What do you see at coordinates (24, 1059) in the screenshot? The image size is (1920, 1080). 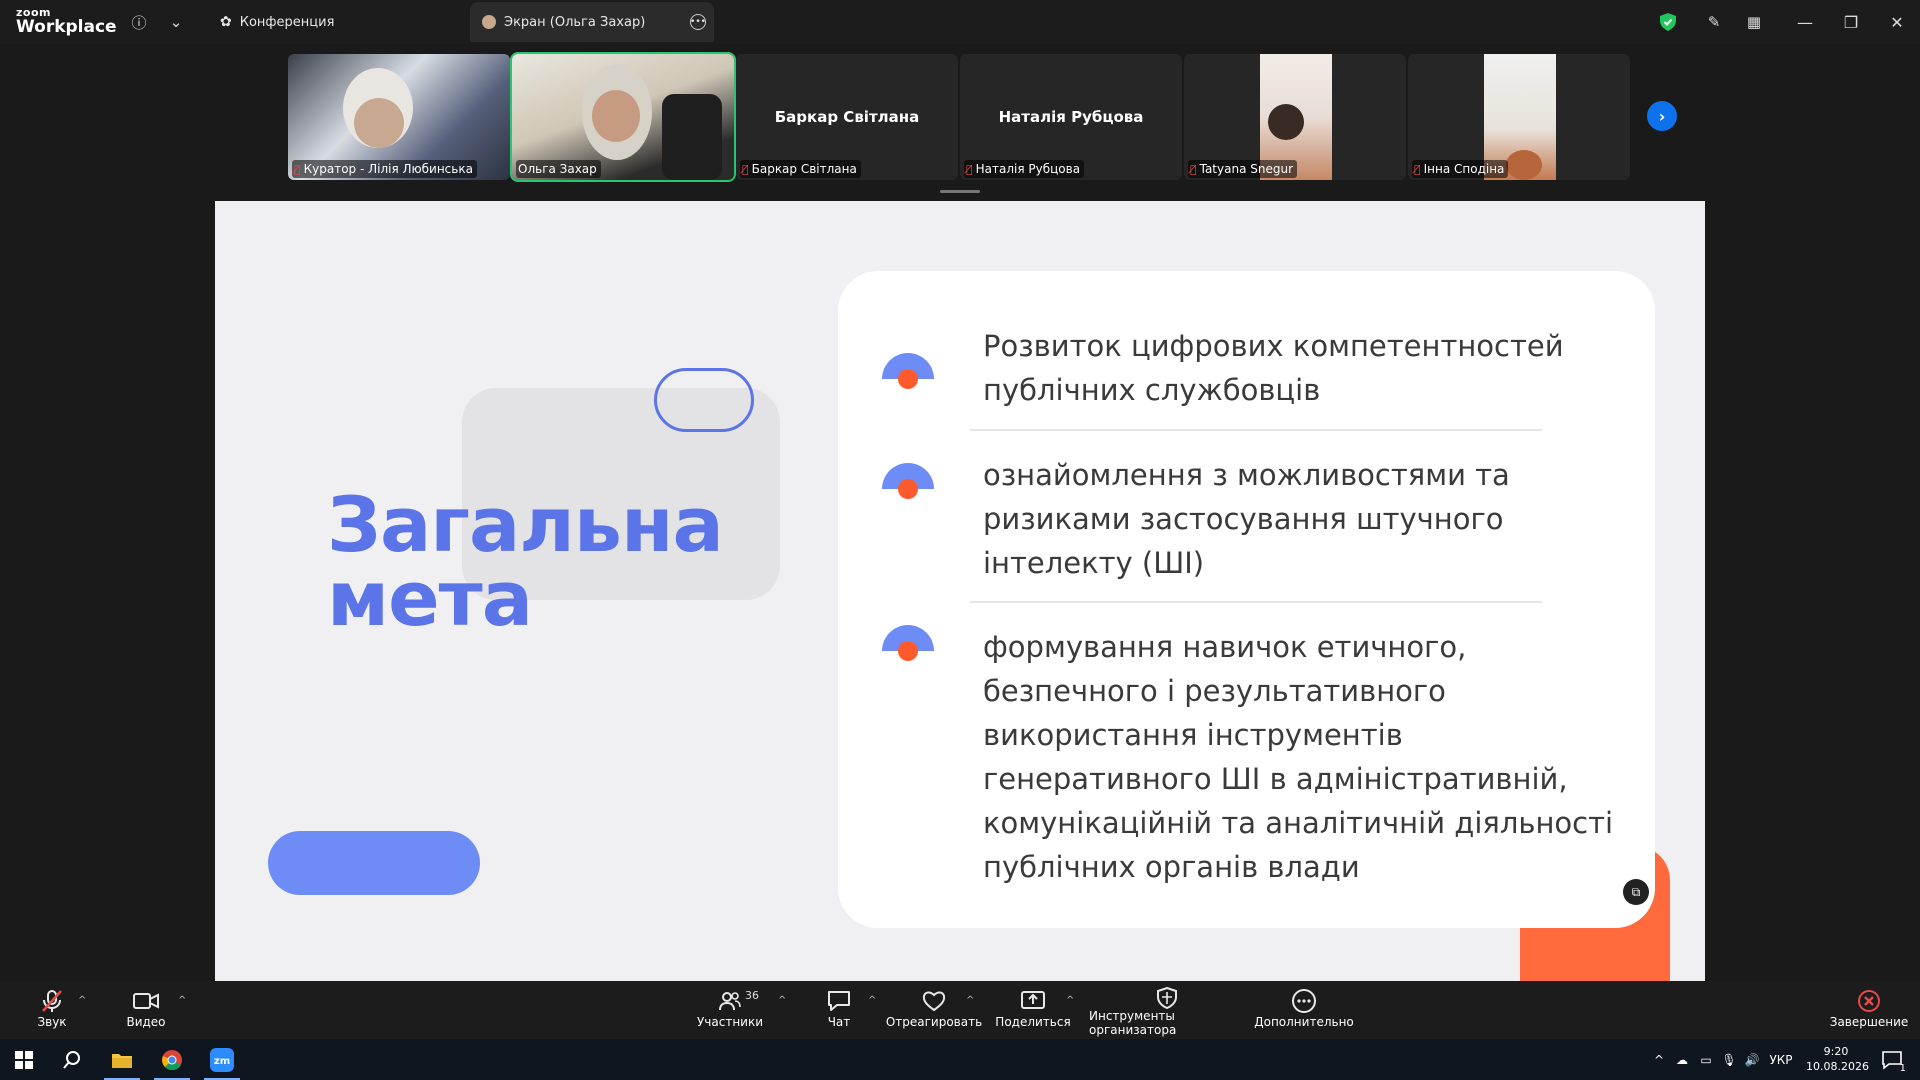 I see `windows-start-icon` at bounding box center [24, 1059].